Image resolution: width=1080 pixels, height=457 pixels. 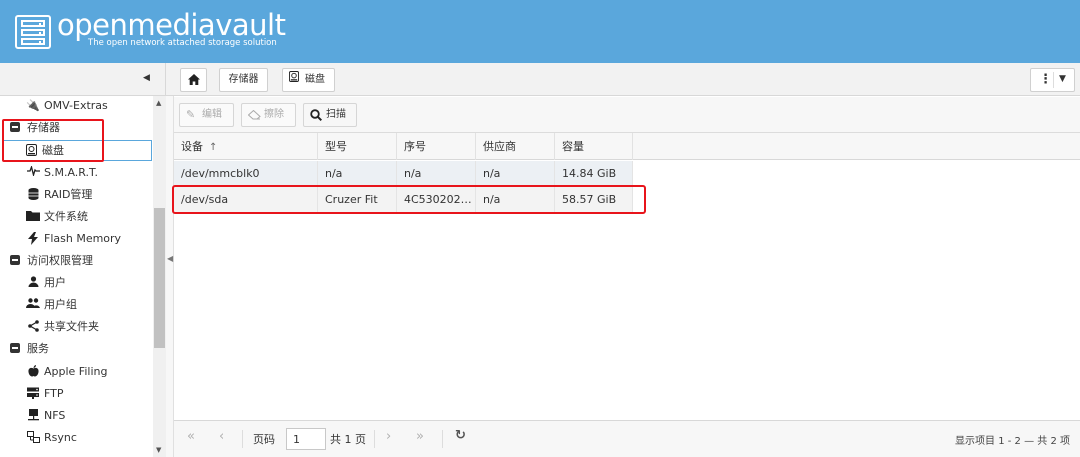 What do you see at coordinates (33, 372) in the screenshot?
I see `apple-icon` at bounding box center [33, 372].